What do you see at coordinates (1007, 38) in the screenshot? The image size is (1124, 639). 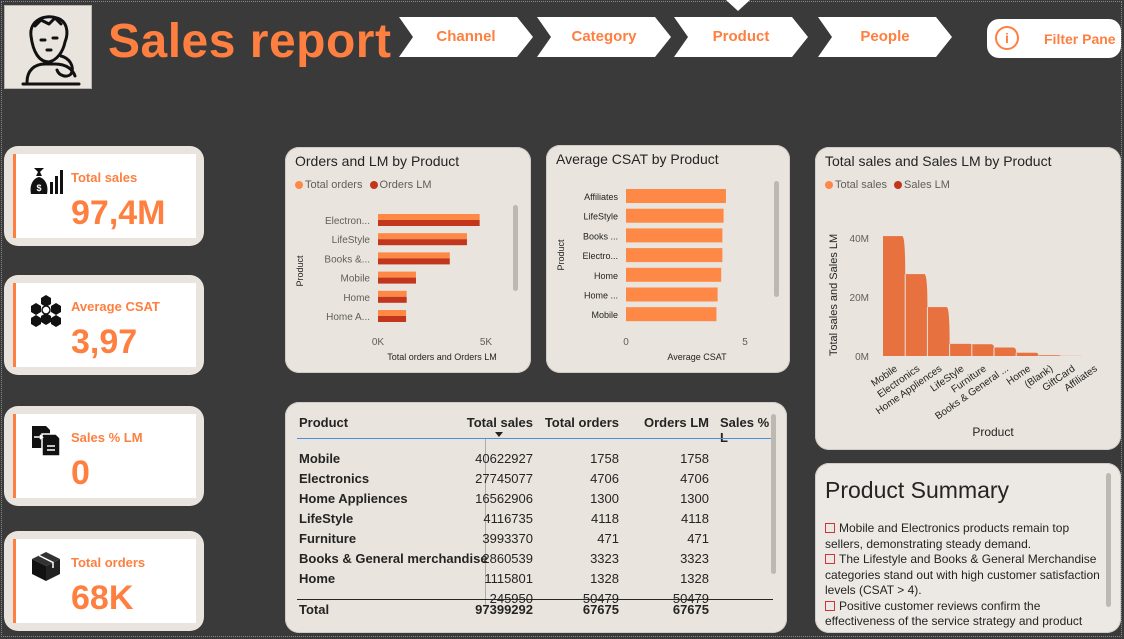 I see `info-icon: i` at bounding box center [1007, 38].